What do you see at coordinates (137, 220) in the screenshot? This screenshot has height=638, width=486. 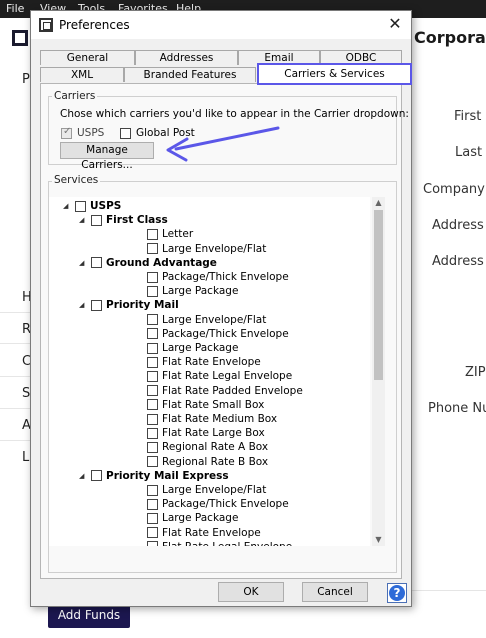 I see `tree-item-label: First Class` at bounding box center [137, 220].